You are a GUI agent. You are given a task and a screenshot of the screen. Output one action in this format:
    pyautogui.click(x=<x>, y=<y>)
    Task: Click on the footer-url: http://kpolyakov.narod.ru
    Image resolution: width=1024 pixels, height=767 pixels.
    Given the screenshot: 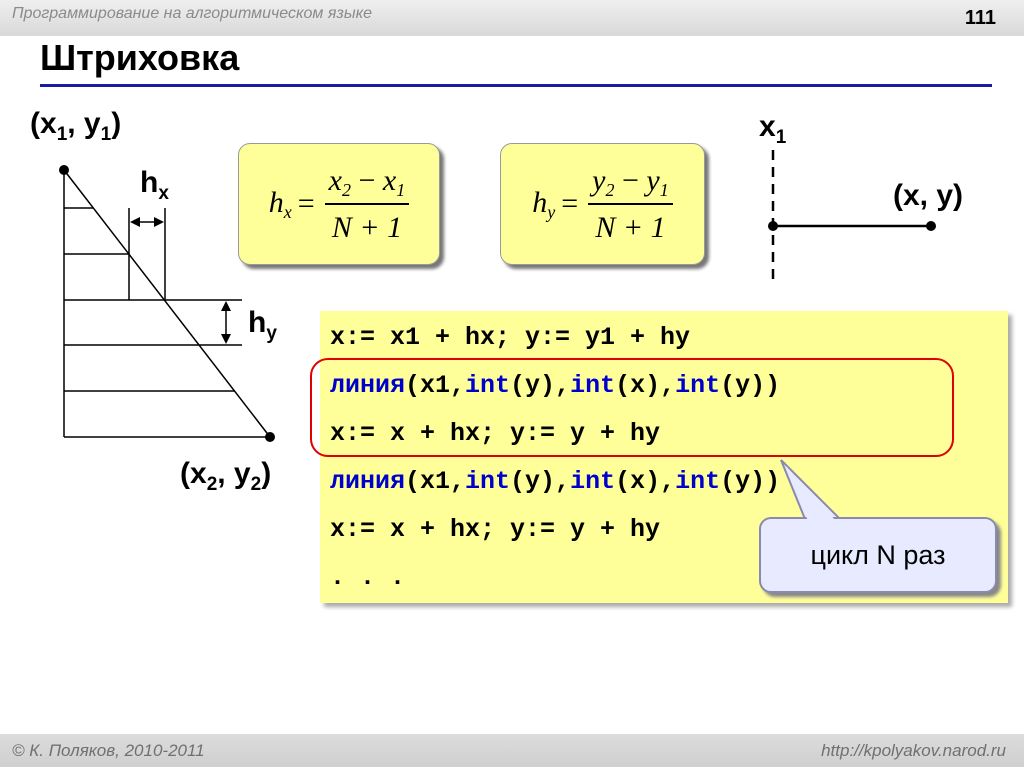 What is the action you would take?
    pyautogui.click(x=913, y=751)
    